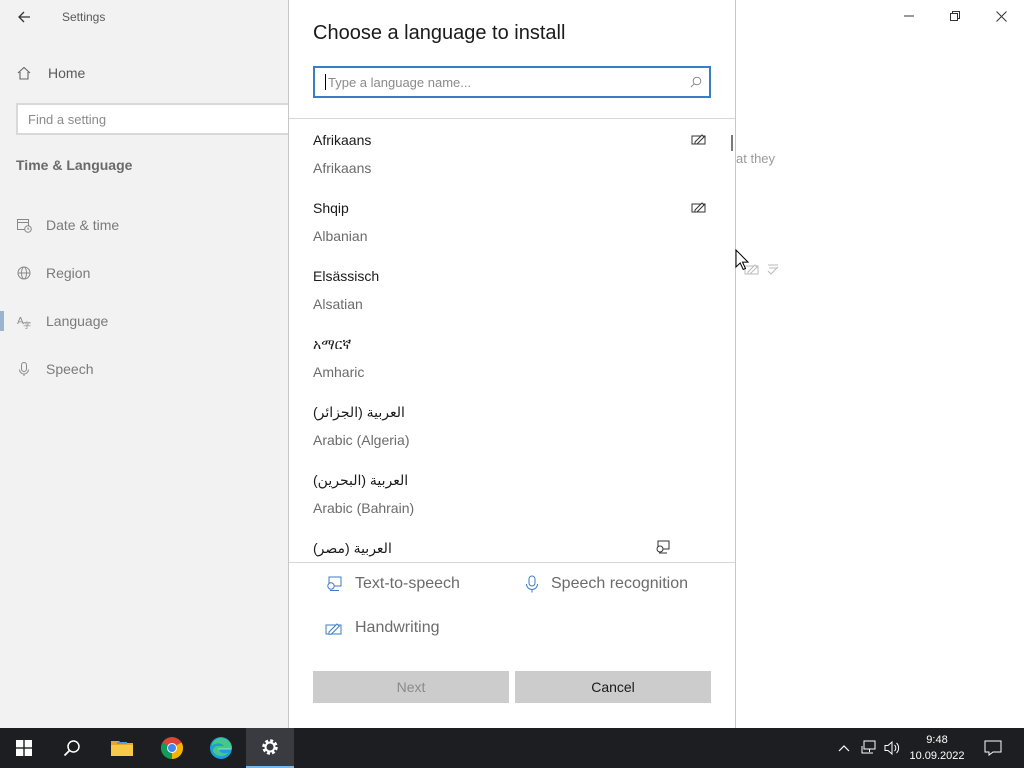 The height and width of the screenshot is (768, 1024). I want to click on sidebar-item-date-time: Date & time, so click(67, 225).